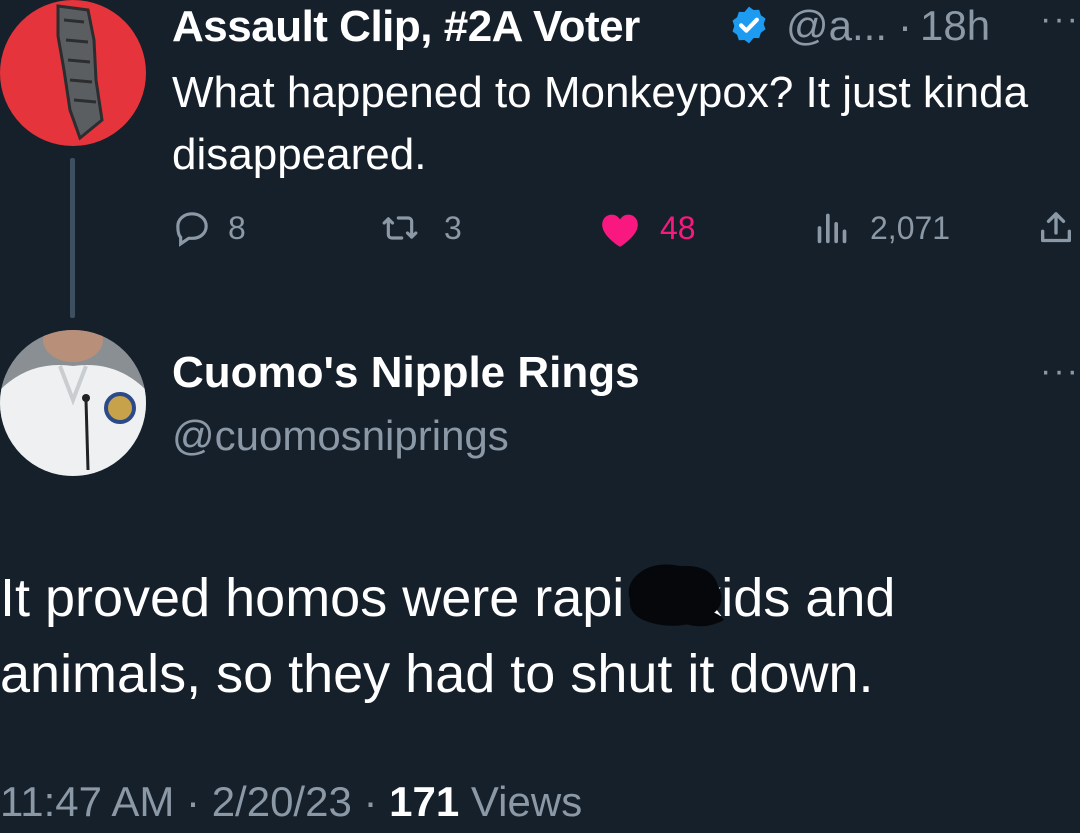 This screenshot has width=1080, height=833. Describe the element at coordinates (406, 373) in the screenshot. I see `reply-author-name: Cuomo's Nipple Rings` at that location.